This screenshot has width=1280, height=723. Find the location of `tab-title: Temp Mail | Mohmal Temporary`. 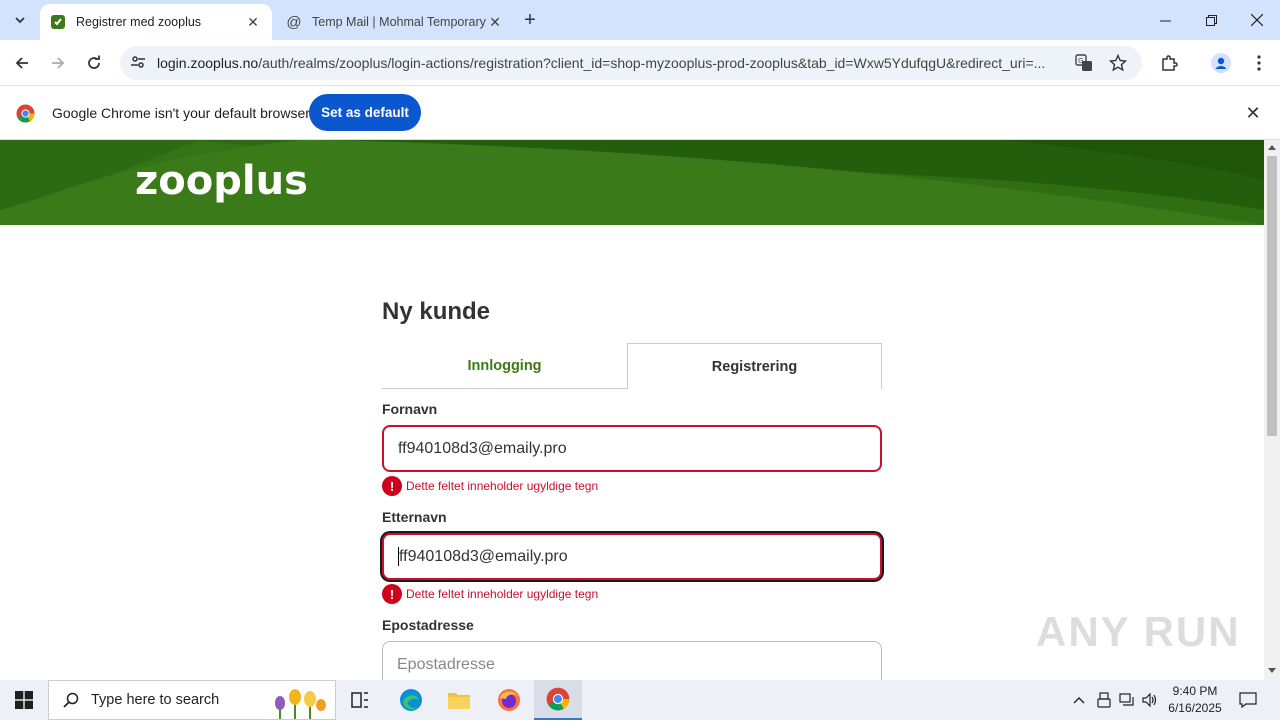

tab-title: Temp Mail | Mohmal Temporary is located at coordinates (399, 22).